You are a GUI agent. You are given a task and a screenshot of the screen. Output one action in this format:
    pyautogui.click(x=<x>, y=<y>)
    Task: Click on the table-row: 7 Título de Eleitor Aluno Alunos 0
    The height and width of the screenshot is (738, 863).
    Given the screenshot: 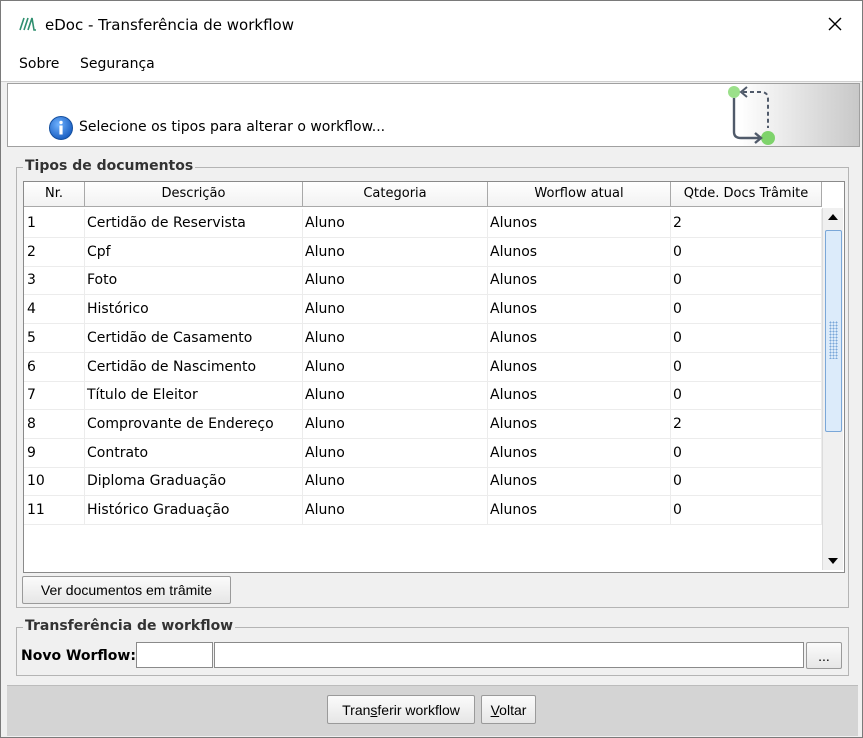 What is the action you would take?
    pyautogui.click(x=423, y=396)
    